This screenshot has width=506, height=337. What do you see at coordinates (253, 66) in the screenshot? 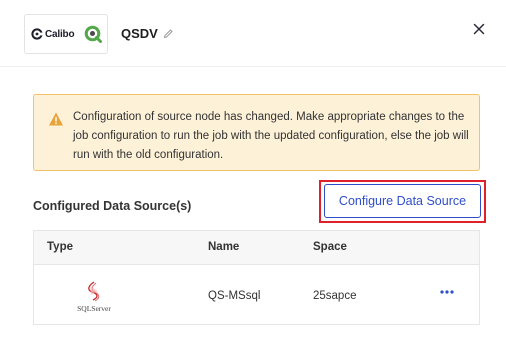
I see `header-divider` at bounding box center [253, 66].